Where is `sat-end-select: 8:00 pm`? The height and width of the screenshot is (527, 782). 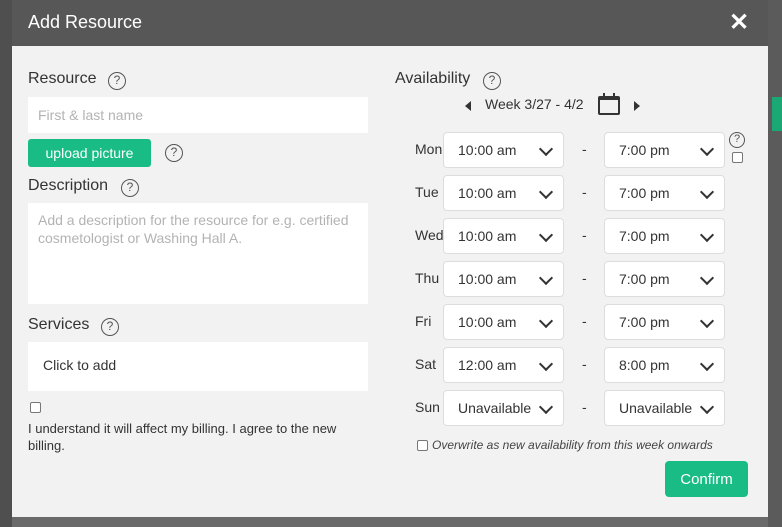 sat-end-select: 8:00 pm is located at coordinates (664, 365).